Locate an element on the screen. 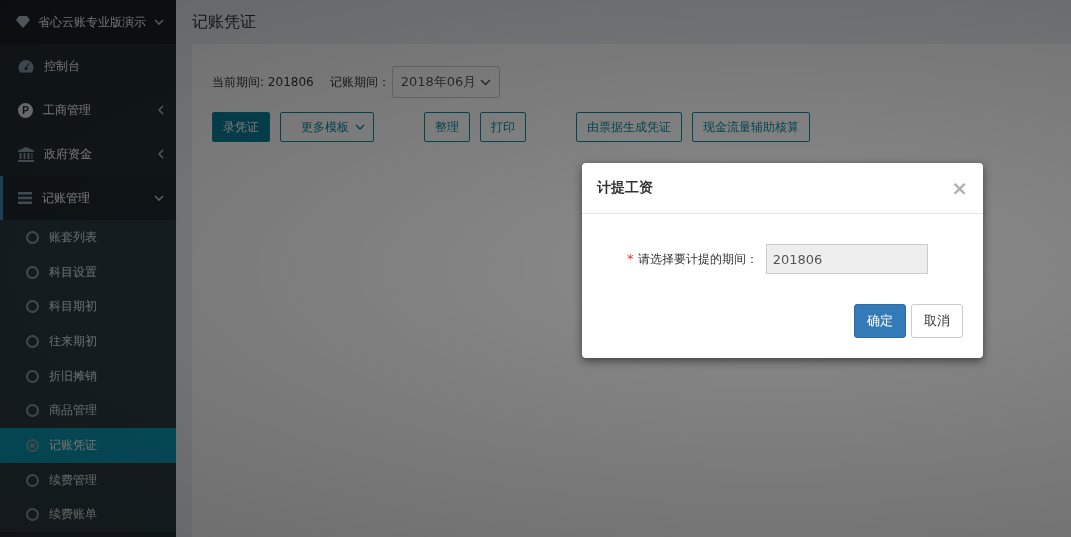 The width and height of the screenshot is (1071, 537). dialog-button: 确定 is located at coordinates (880, 321).